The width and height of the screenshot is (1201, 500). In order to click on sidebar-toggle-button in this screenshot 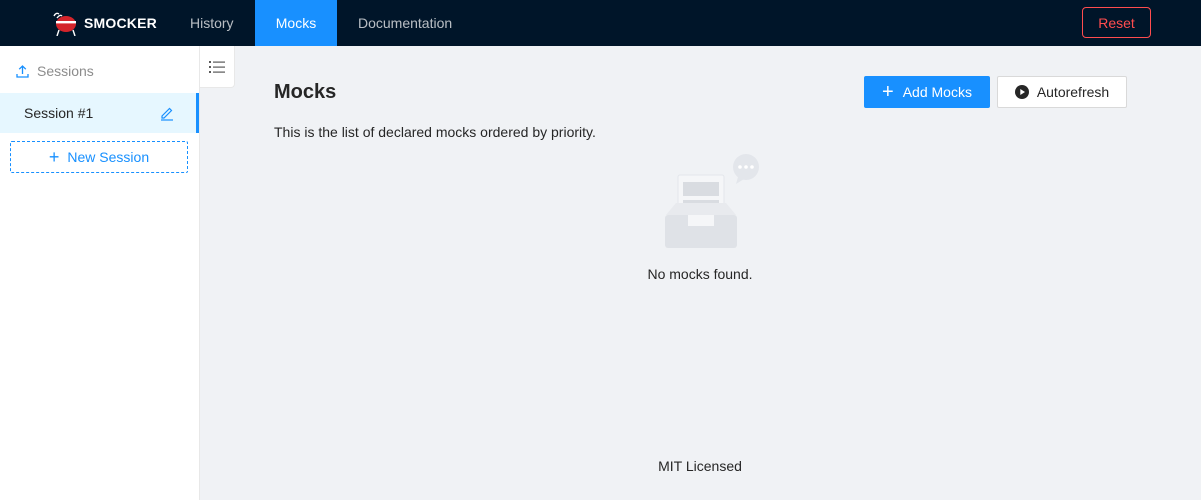, I will do `click(217, 67)`.